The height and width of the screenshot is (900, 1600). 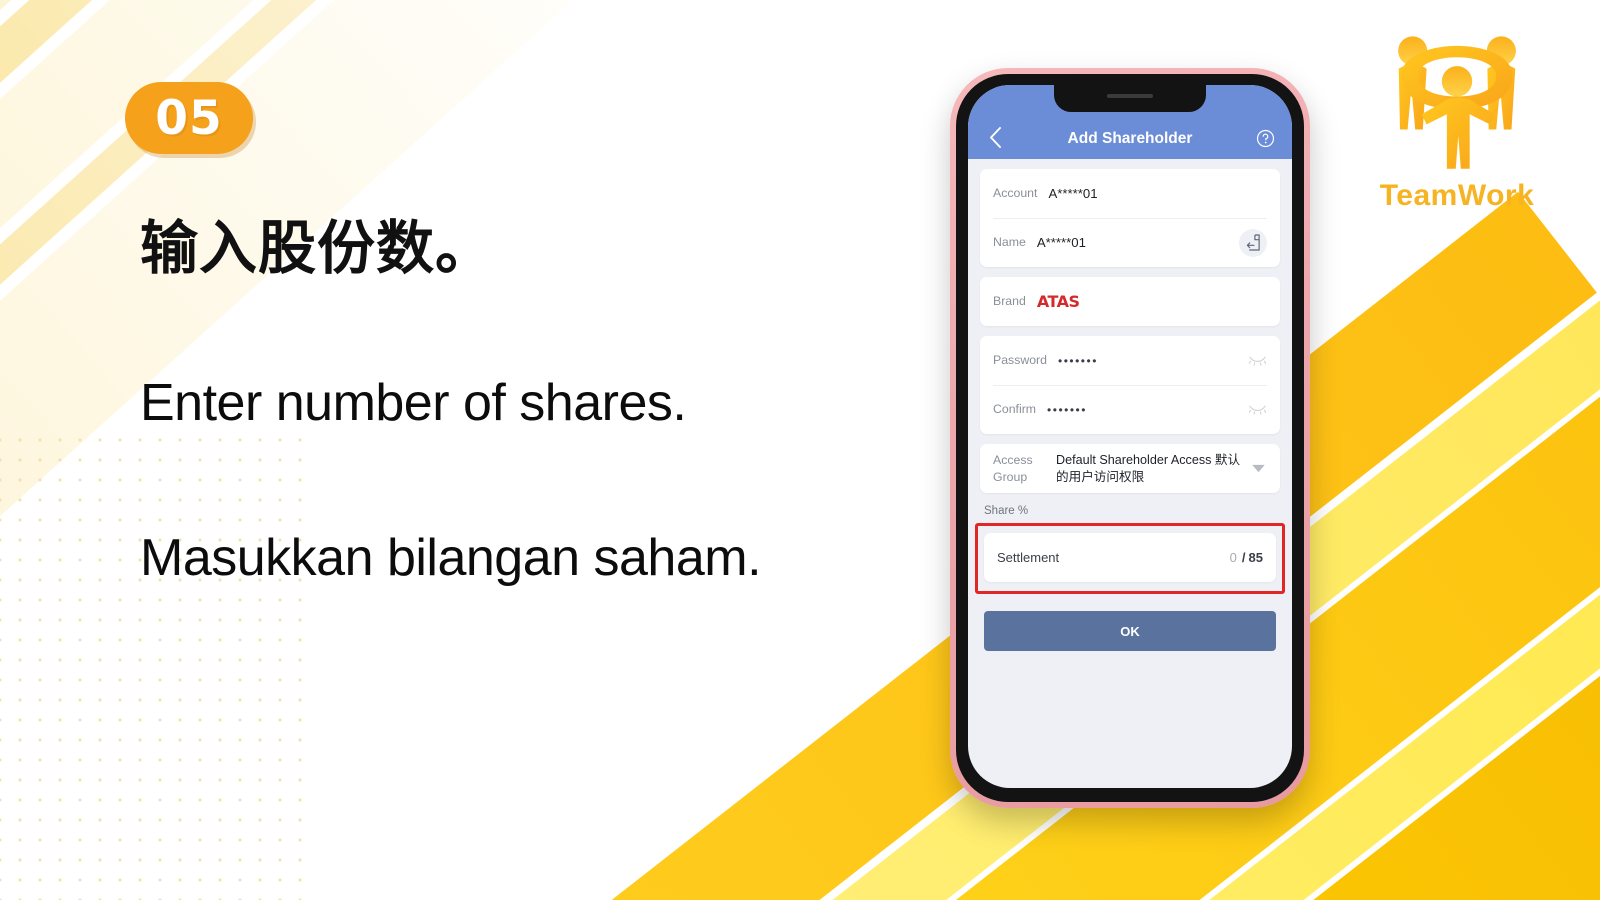 I want to click on phone-notch, so click(x=1130, y=98).